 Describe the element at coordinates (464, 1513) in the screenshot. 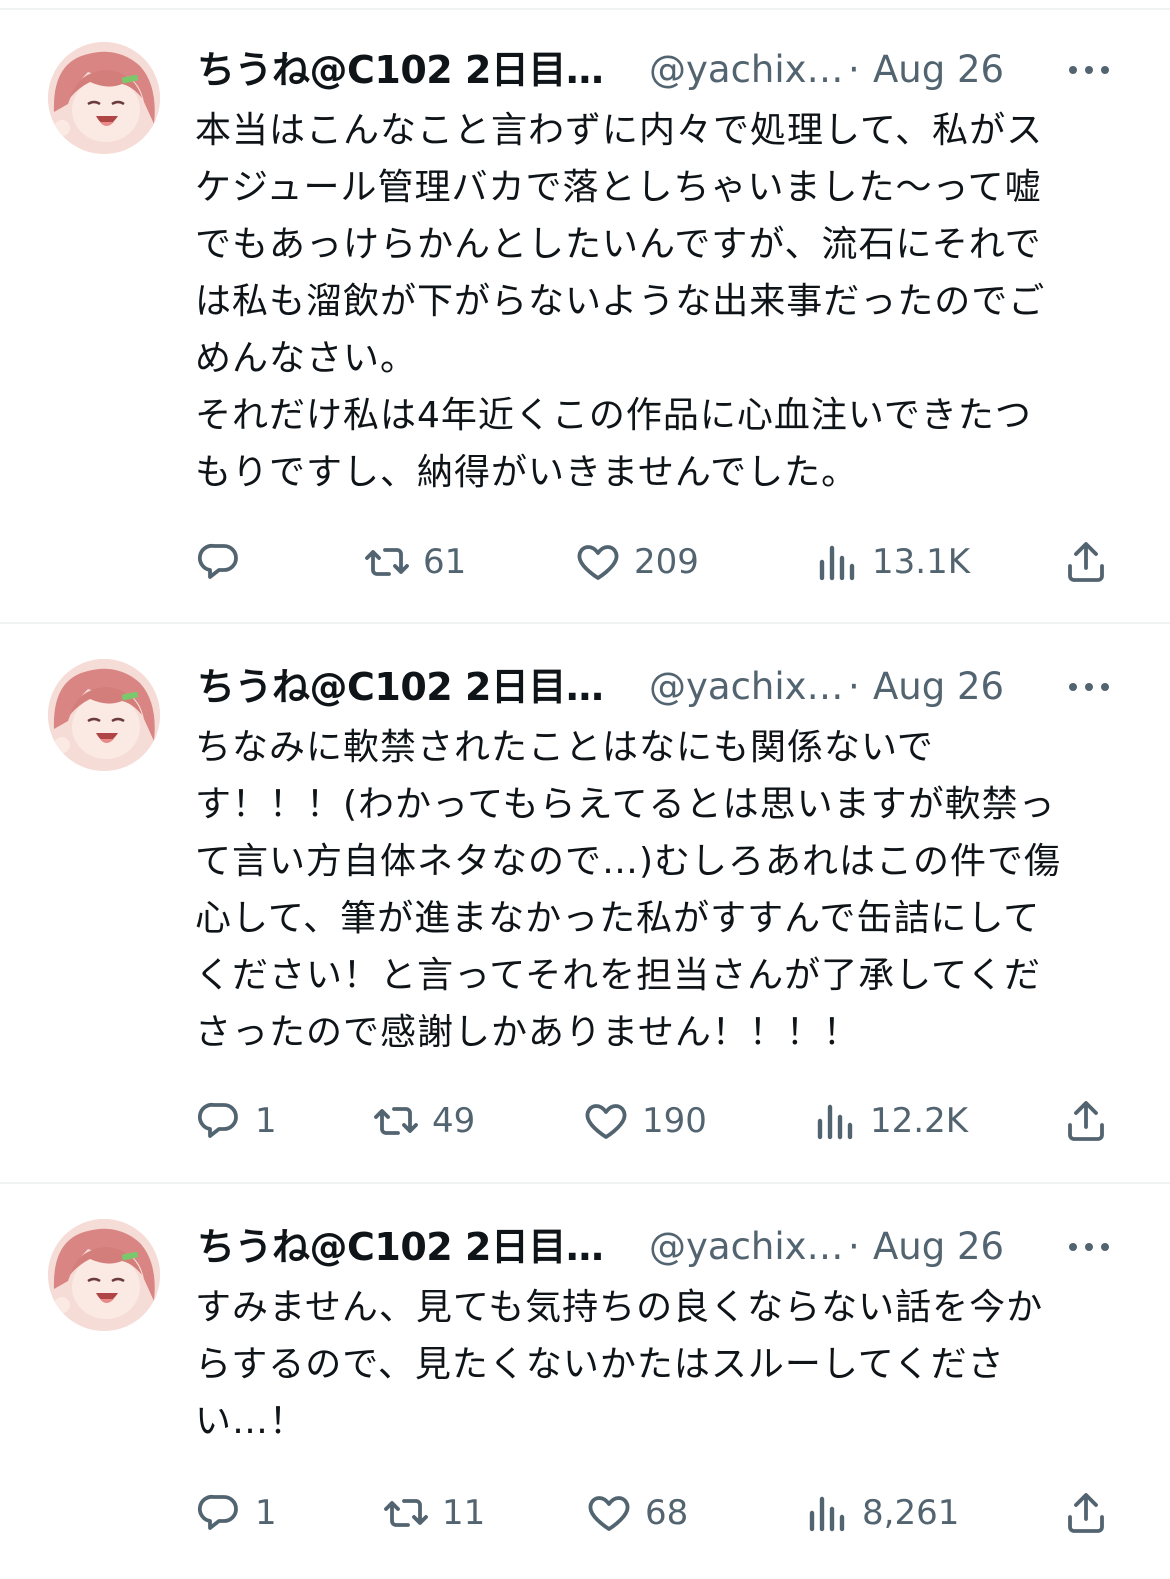

I see `retweet-count: 11` at that location.